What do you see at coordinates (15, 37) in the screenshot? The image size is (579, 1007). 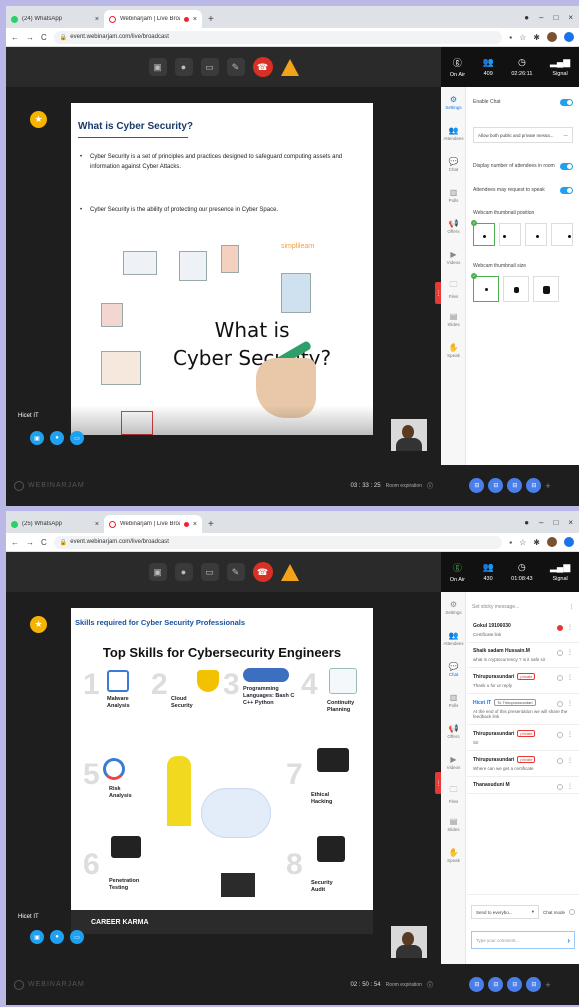 I see `back-icon: ←` at bounding box center [15, 37].